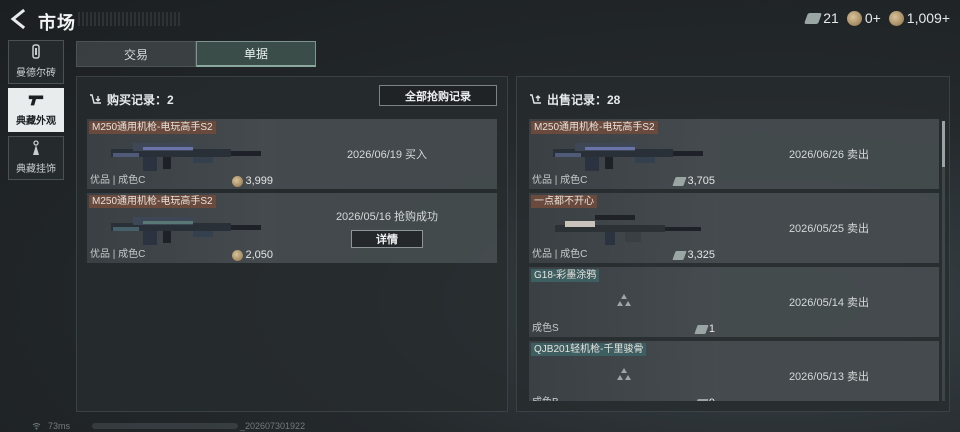 This screenshot has height=432, width=960. I want to click on record-status: 2026/05/14 卖出, so click(829, 303).